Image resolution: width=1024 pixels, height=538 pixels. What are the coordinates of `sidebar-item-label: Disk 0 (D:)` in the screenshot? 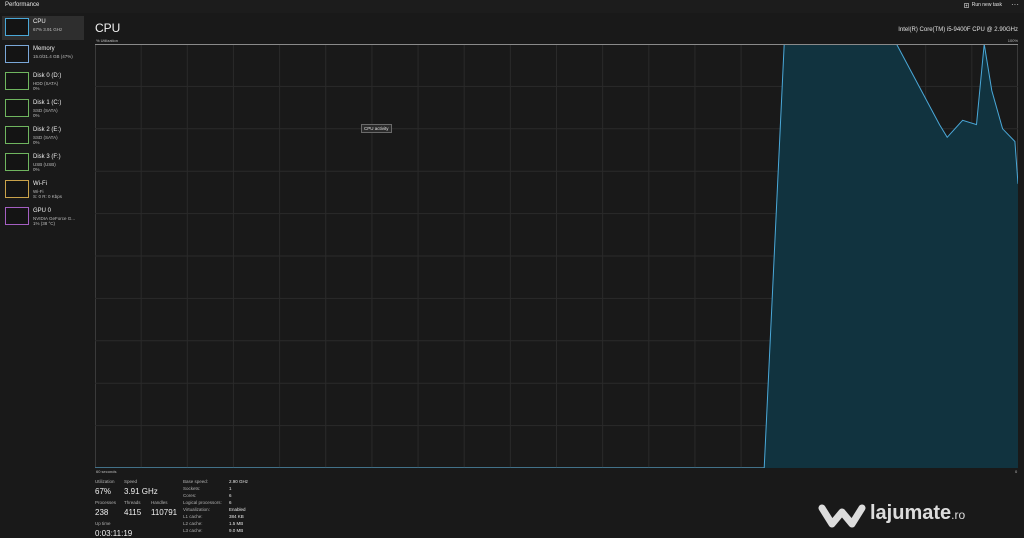 It's located at (47, 76).